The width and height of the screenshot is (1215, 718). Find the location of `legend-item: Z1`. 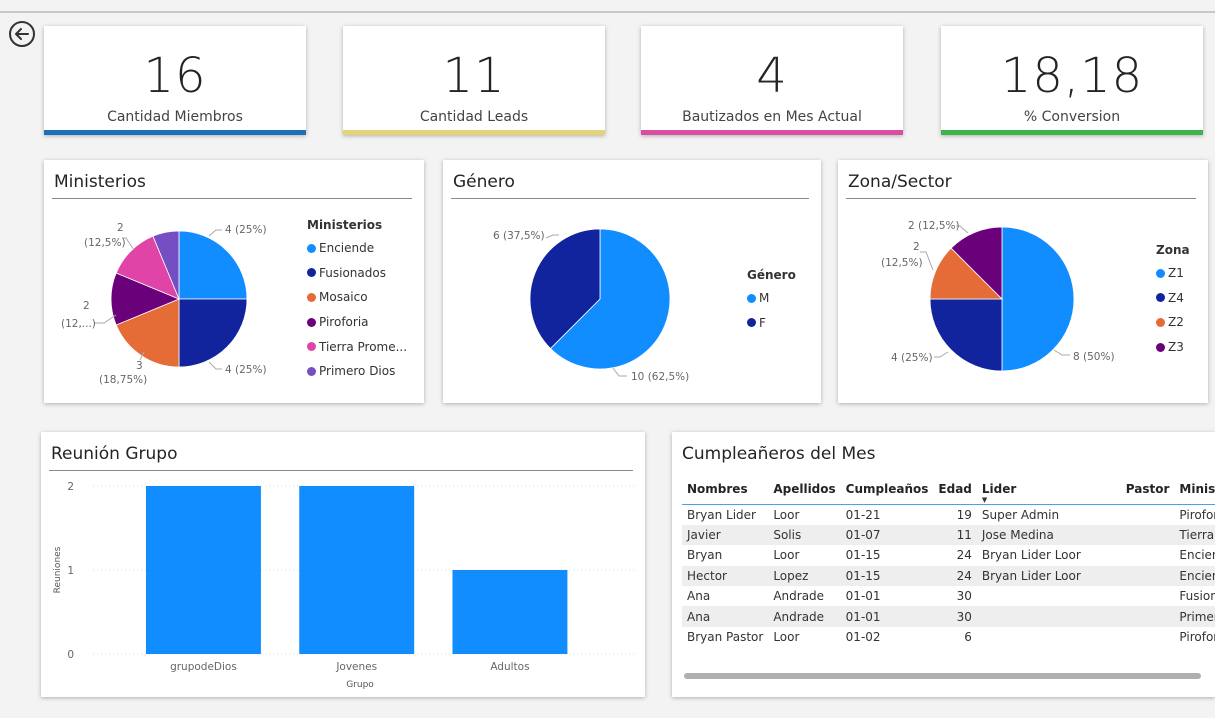

legend-item: Z1 is located at coordinates (1173, 273).